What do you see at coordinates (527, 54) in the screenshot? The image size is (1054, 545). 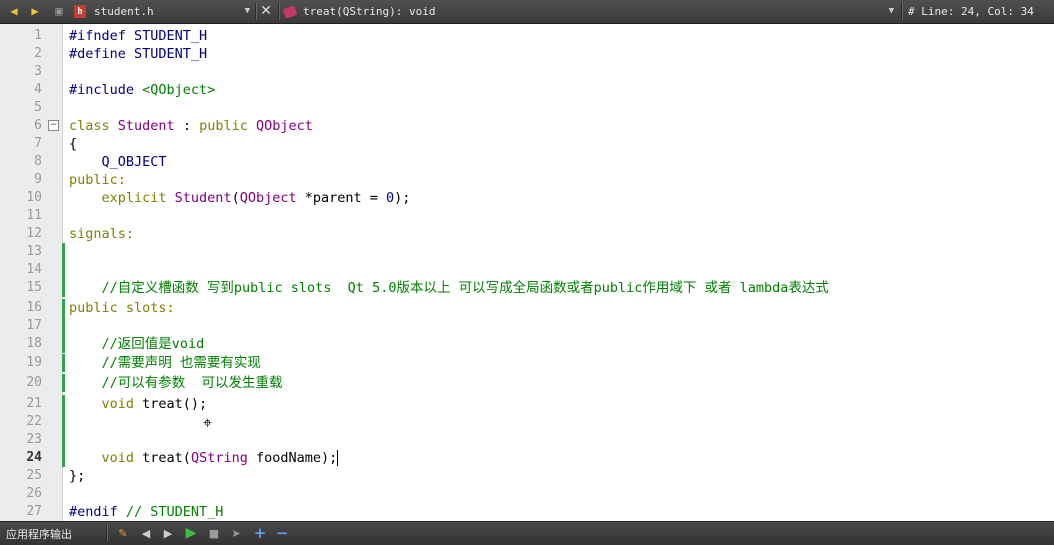 I see `code-line: #define STUDENT_H` at bounding box center [527, 54].